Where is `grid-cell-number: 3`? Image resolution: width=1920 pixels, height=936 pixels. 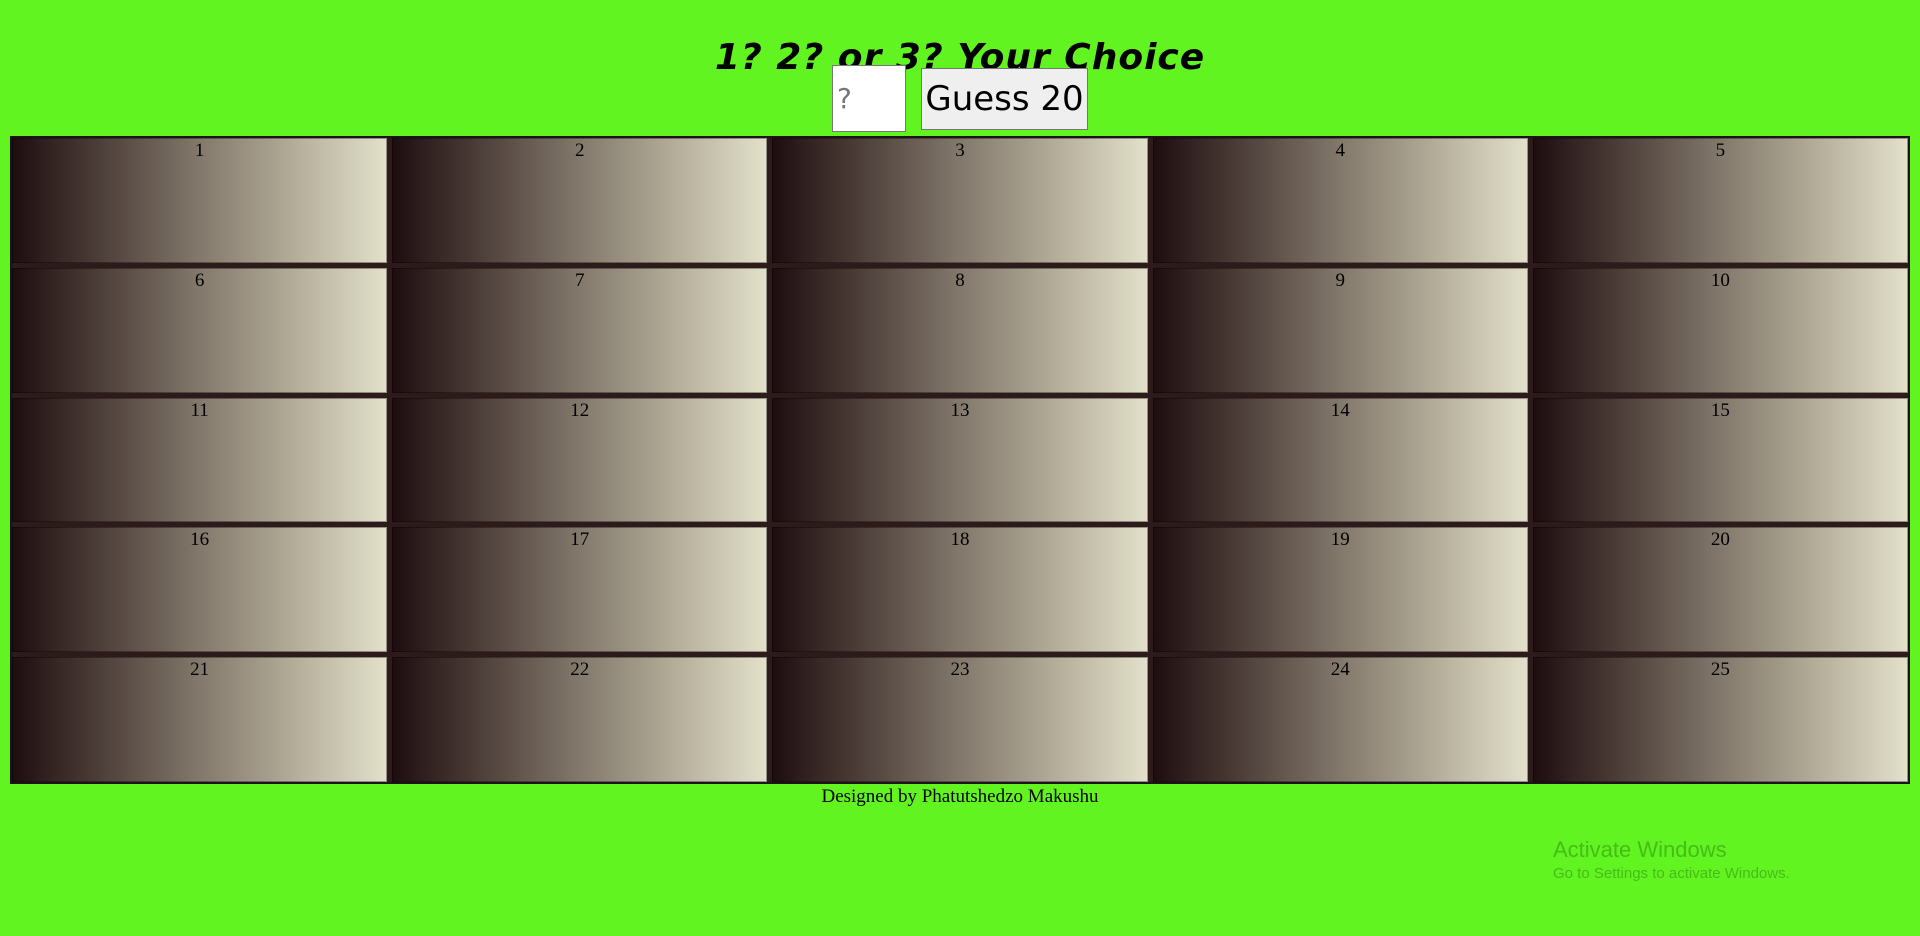 grid-cell-number: 3 is located at coordinates (960, 150).